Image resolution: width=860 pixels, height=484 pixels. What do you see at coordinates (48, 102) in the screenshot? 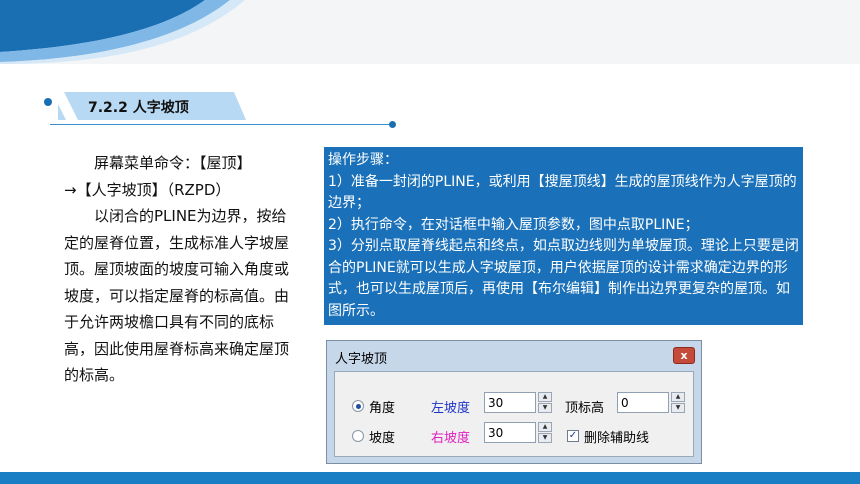
I see `section-dot-left` at bounding box center [48, 102].